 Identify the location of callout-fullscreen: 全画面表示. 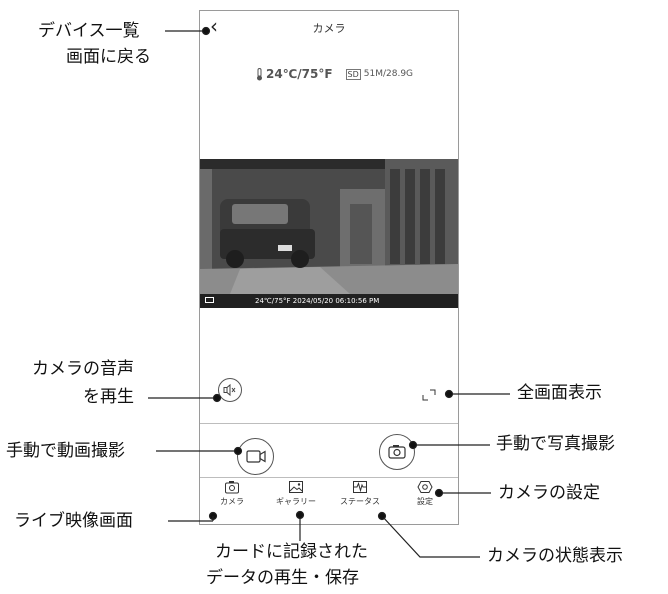
(559, 393).